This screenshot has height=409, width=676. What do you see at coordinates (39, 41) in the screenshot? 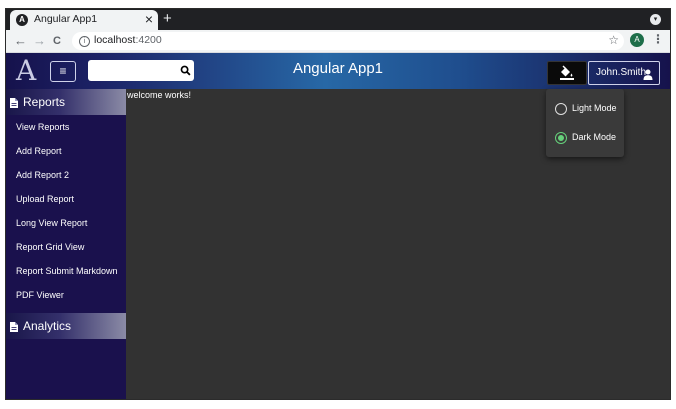
I see `forward-button: →` at bounding box center [39, 41].